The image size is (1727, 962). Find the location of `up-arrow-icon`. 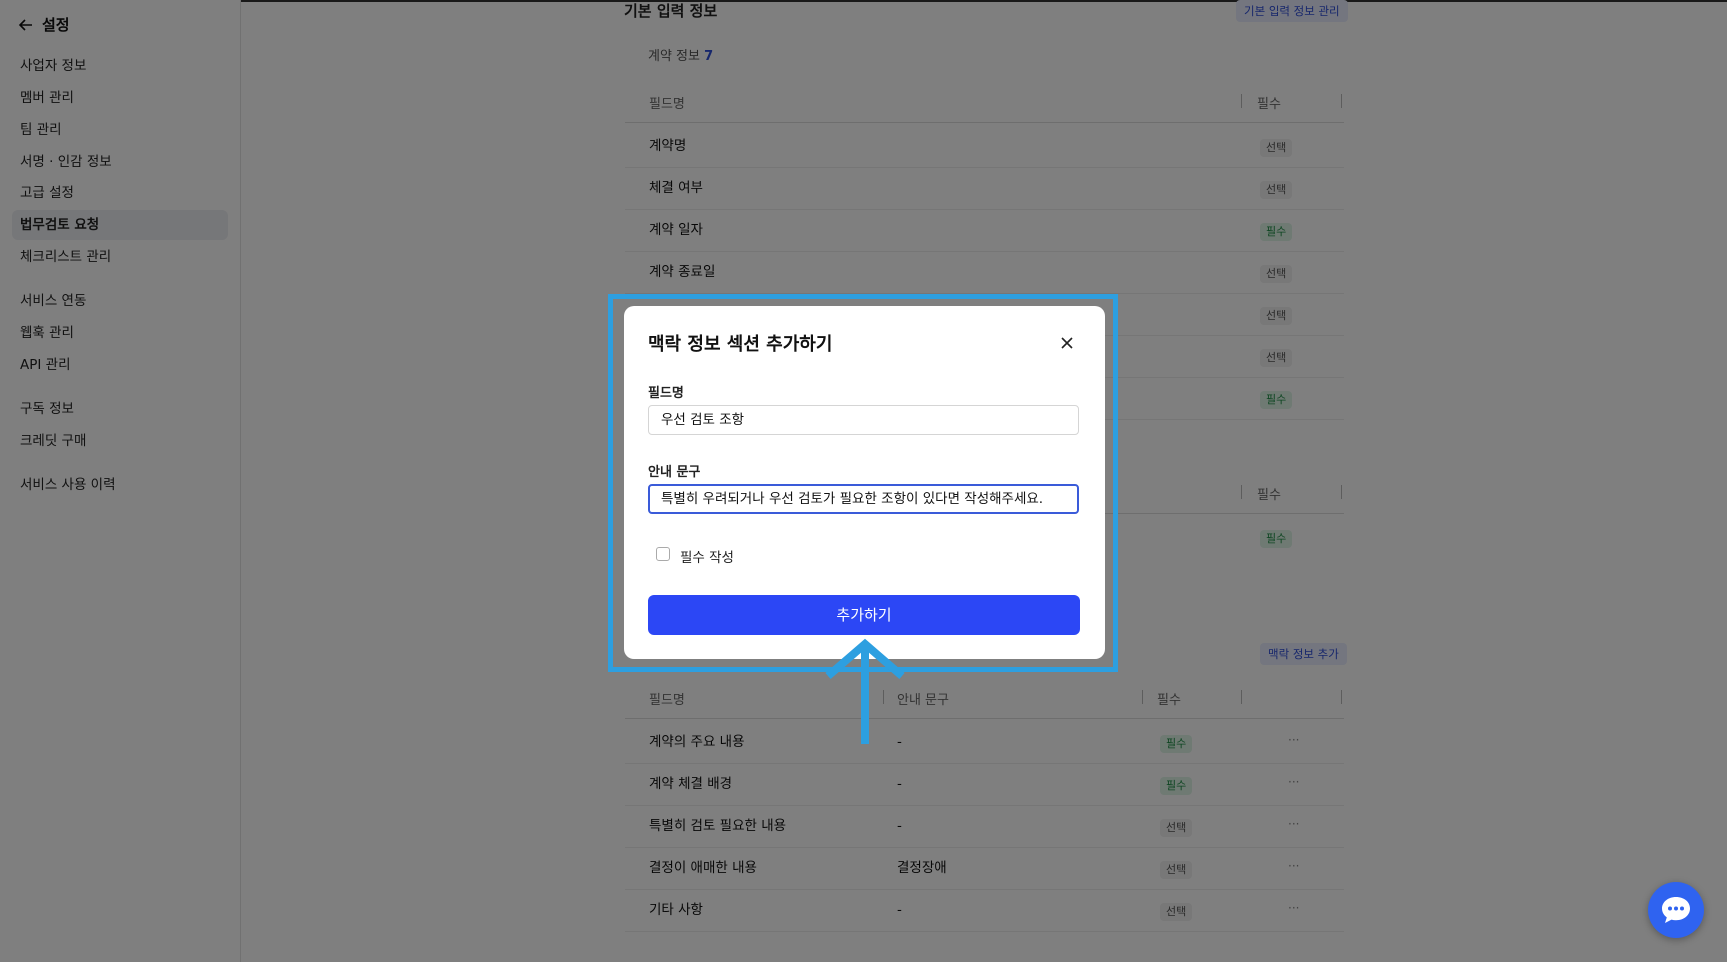

up-arrow-icon is located at coordinates (865, 691).